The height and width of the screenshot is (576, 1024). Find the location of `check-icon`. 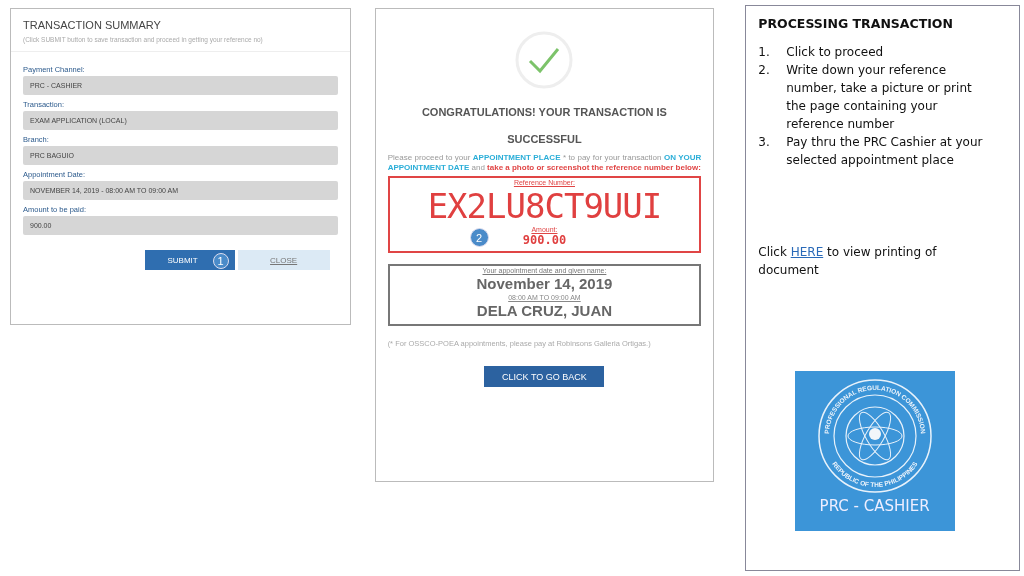

check-icon is located at coordinates (544, 60).